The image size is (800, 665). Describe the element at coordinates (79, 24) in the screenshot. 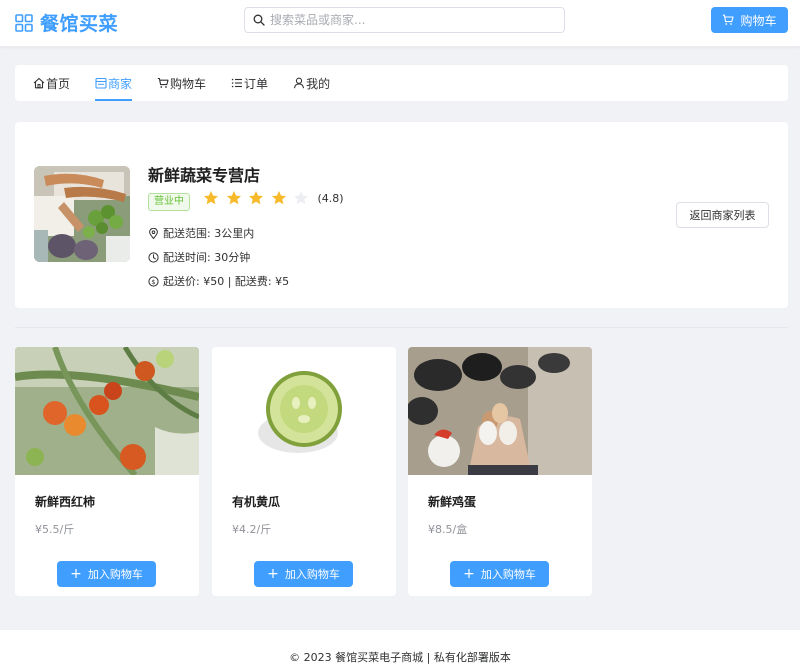

I see `app-title: 餐馆买菜` at that location.